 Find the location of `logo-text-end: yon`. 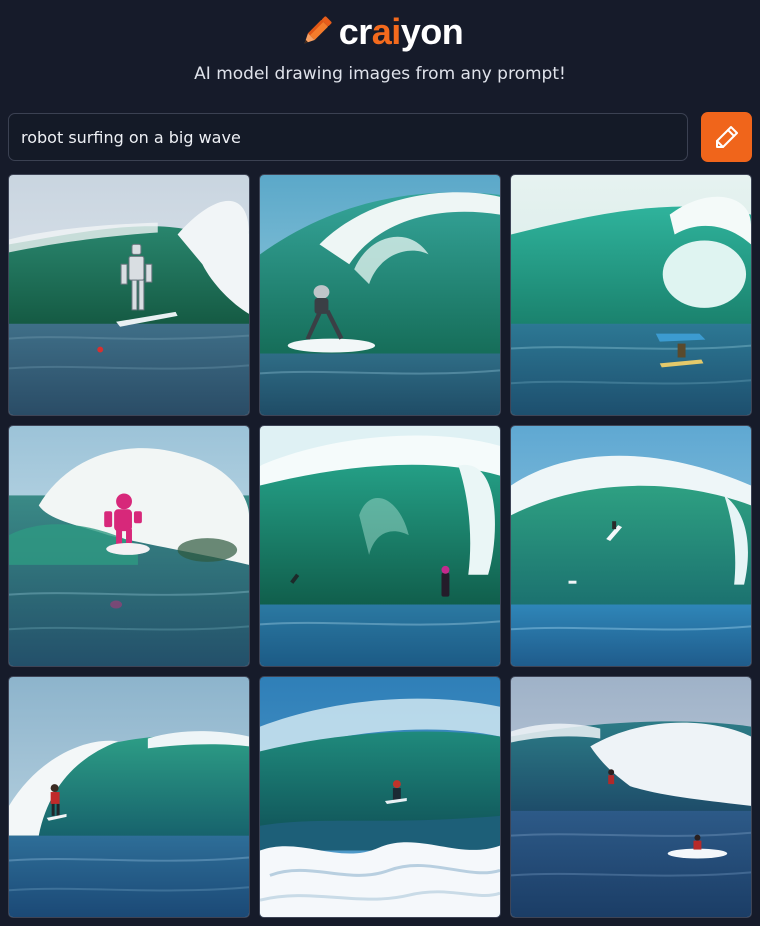

logo-text-end: yon is located at coordinates (432, 31).